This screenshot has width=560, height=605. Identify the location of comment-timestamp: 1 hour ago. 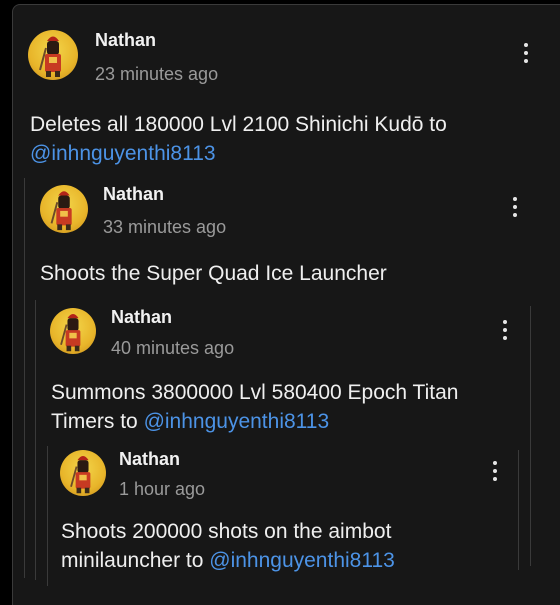
(162, 489).